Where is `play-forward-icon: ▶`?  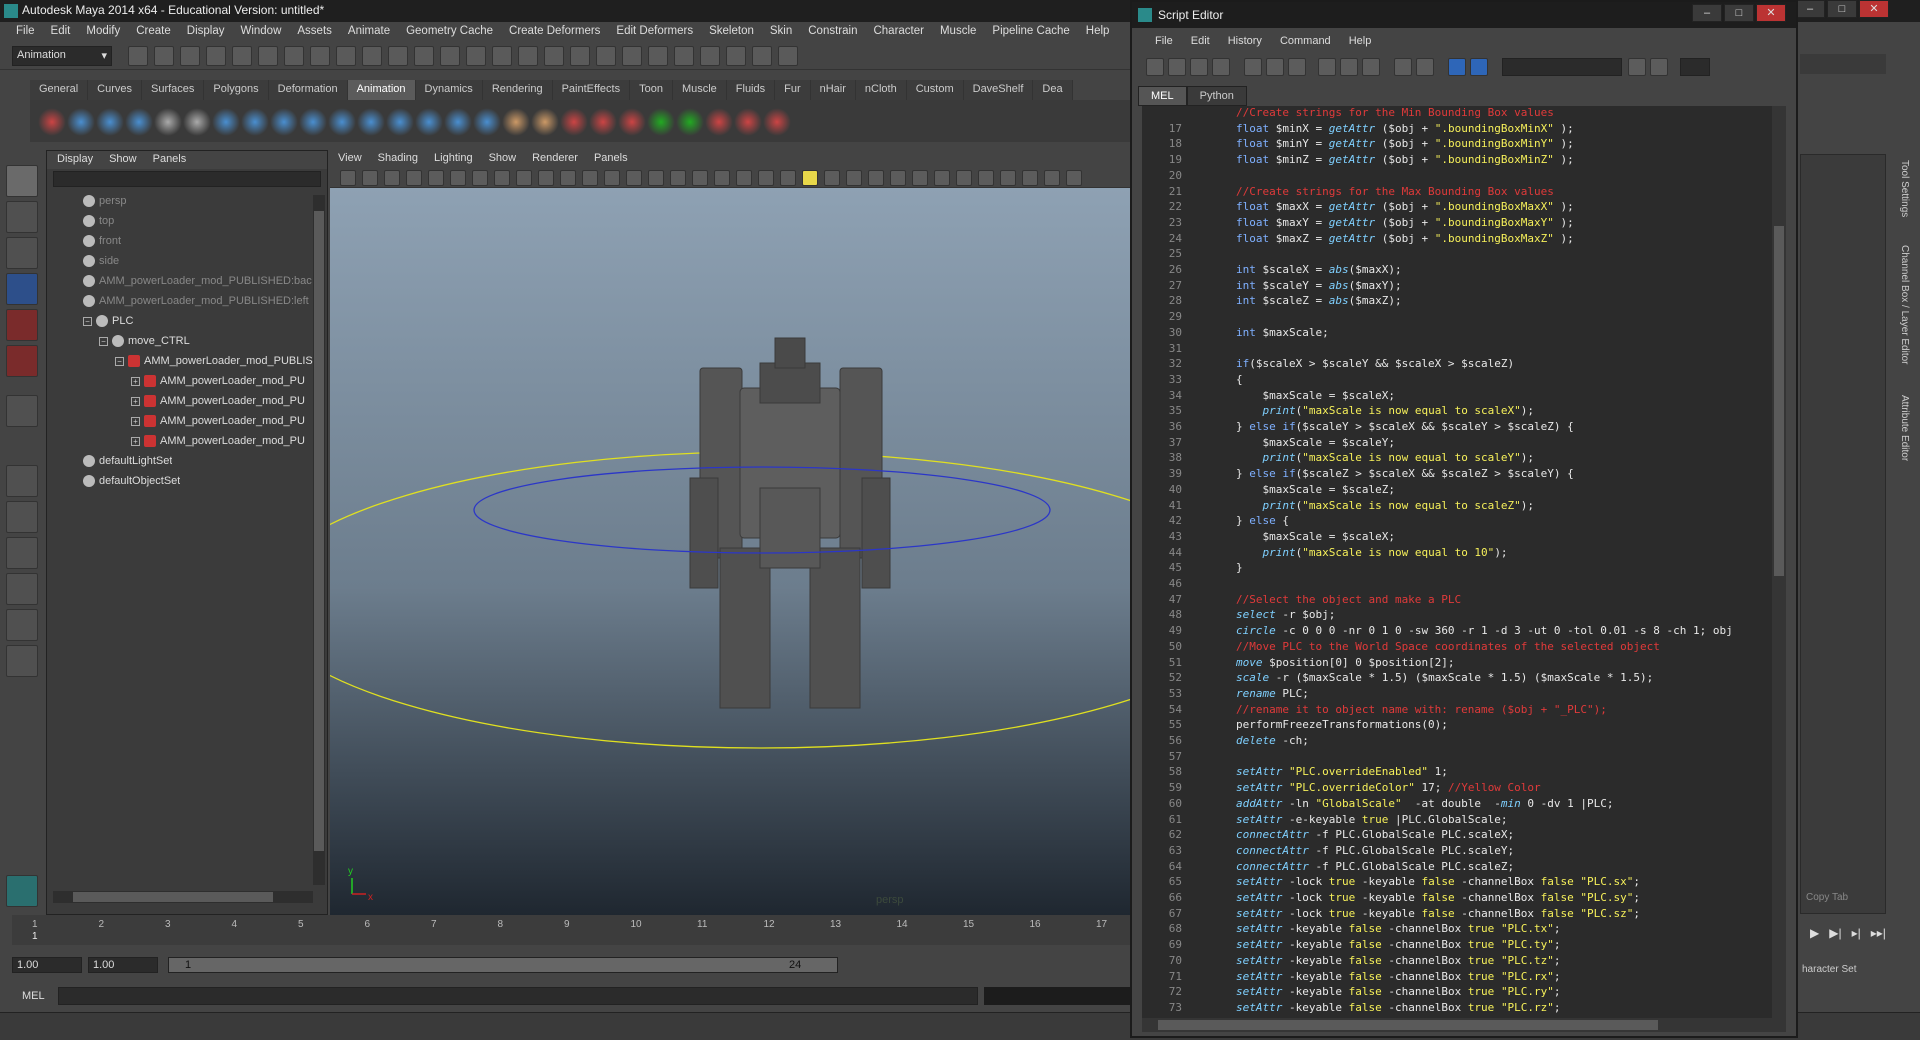 play-forward-icon: ▶ is located at coordinates (1814, 933).